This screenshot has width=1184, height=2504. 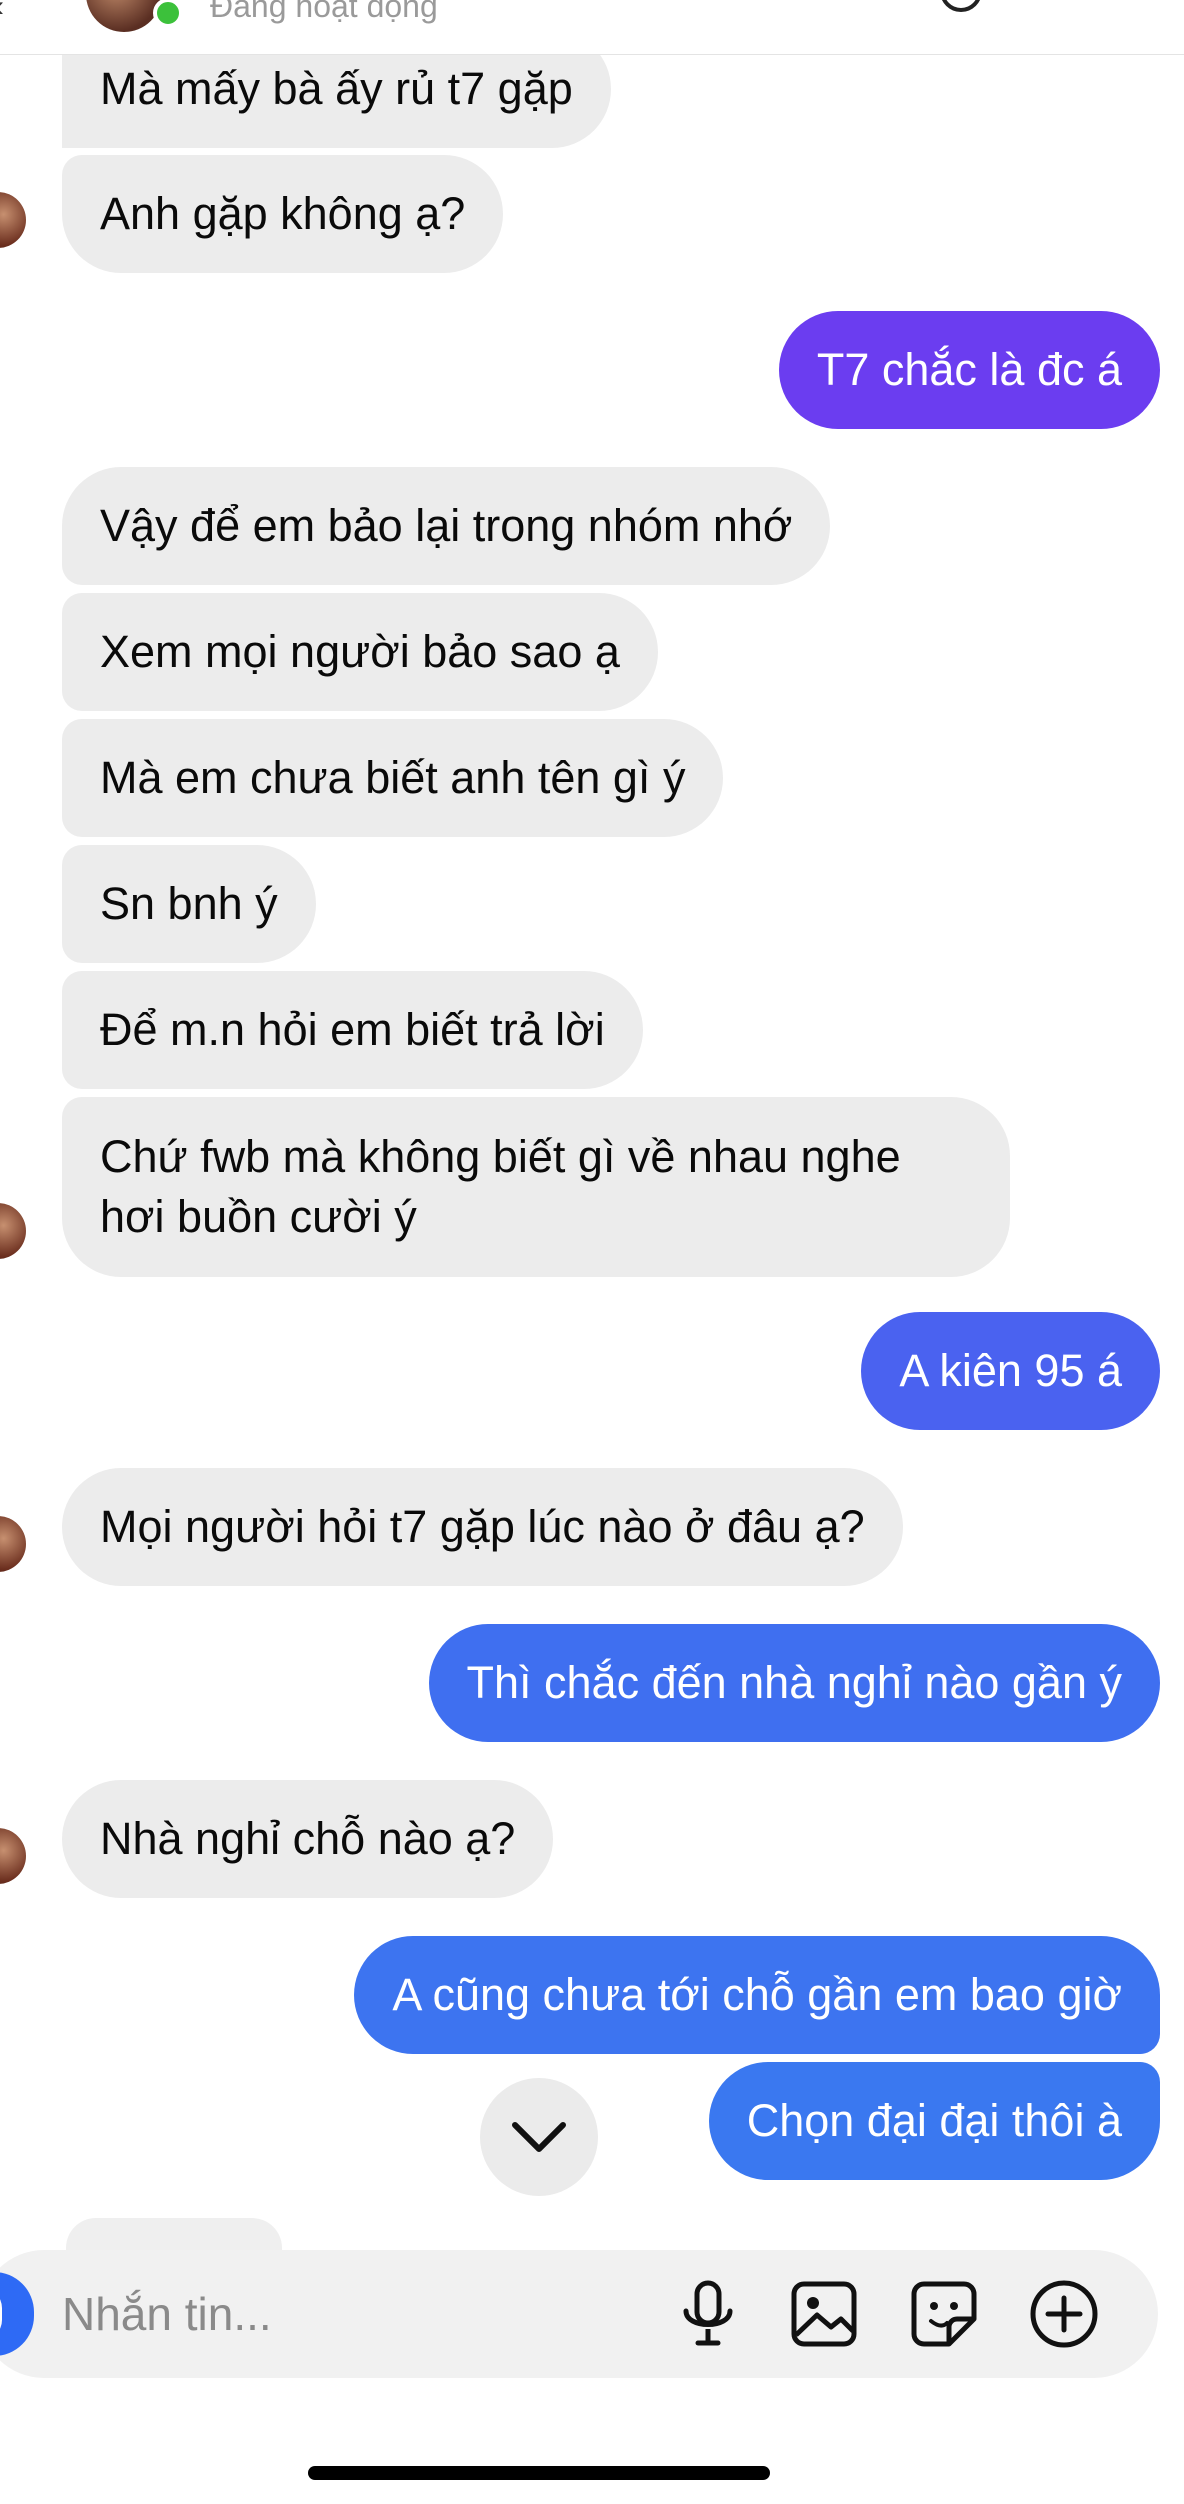 I want to click on chat-header: ‹ Đang hoạt động, so click(x=592, y=27).